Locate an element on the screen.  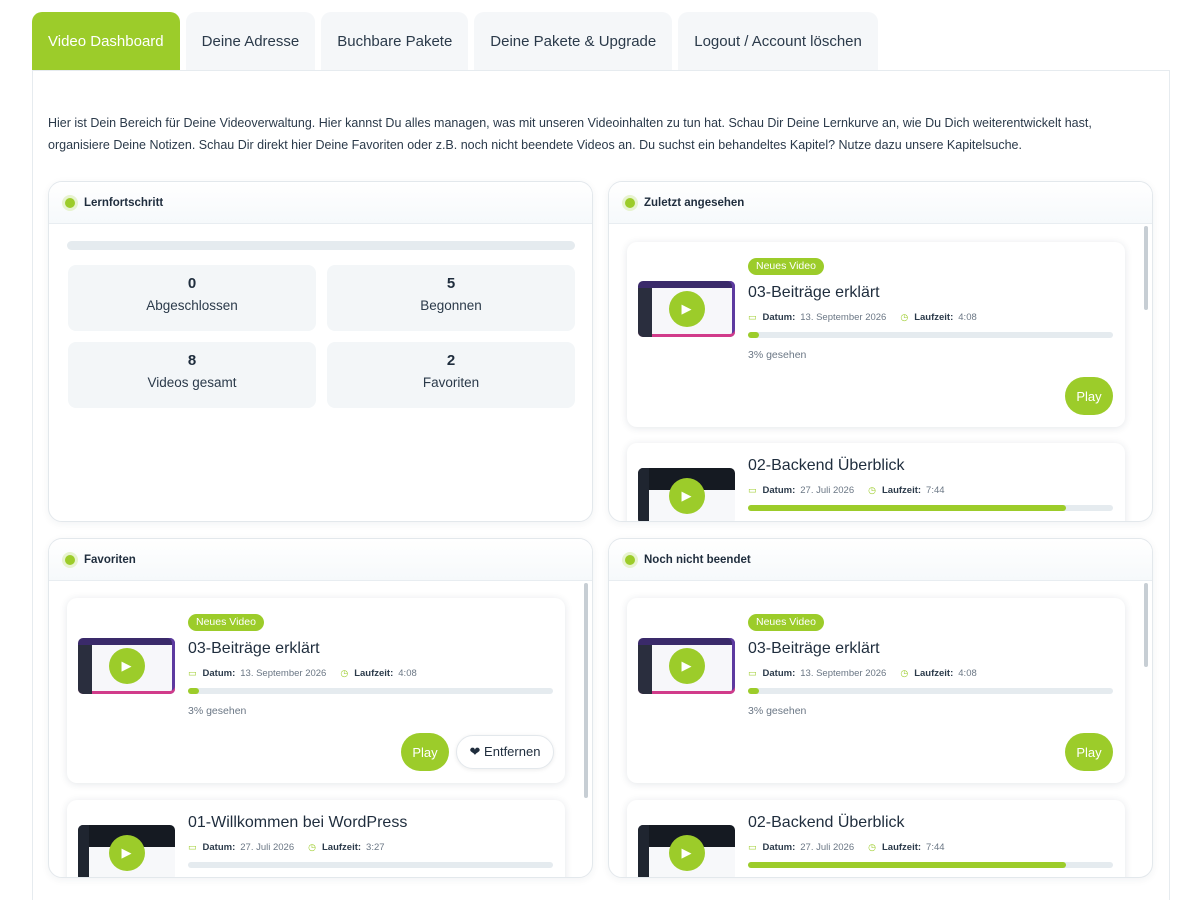
seen-percentage: 3% gesehen is located at coordinates (217, 711).